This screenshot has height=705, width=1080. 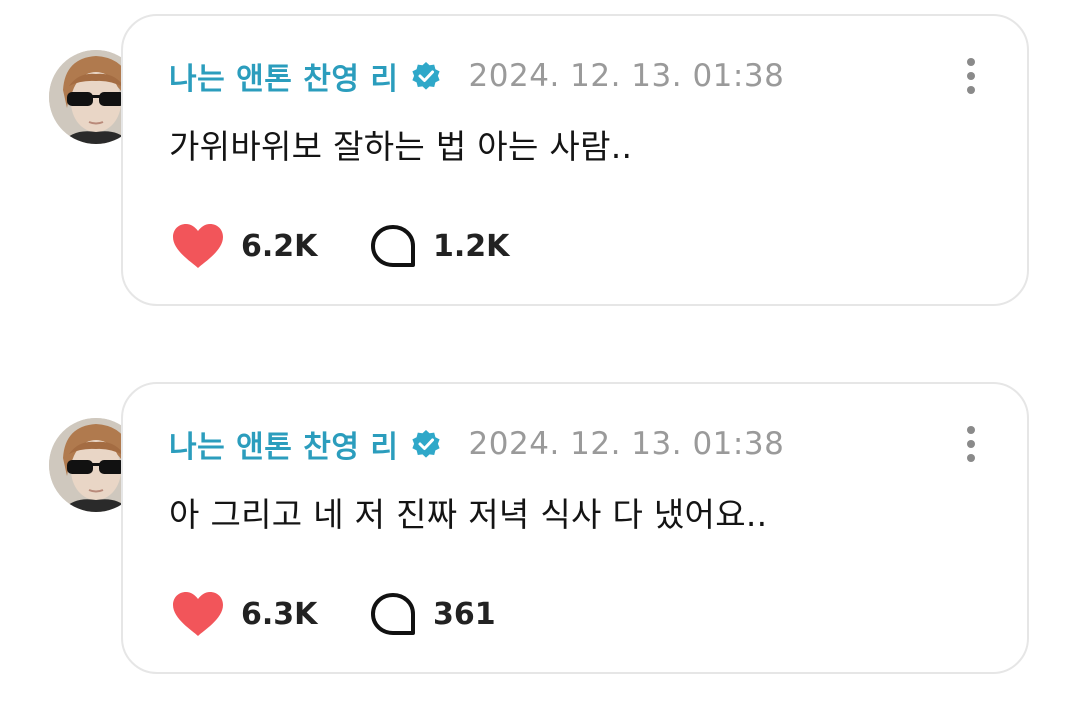 What do you see at coordinates (279, 614) in the screenshot?
I see `like-count: 6.3K` at bounding box center [279, 614].